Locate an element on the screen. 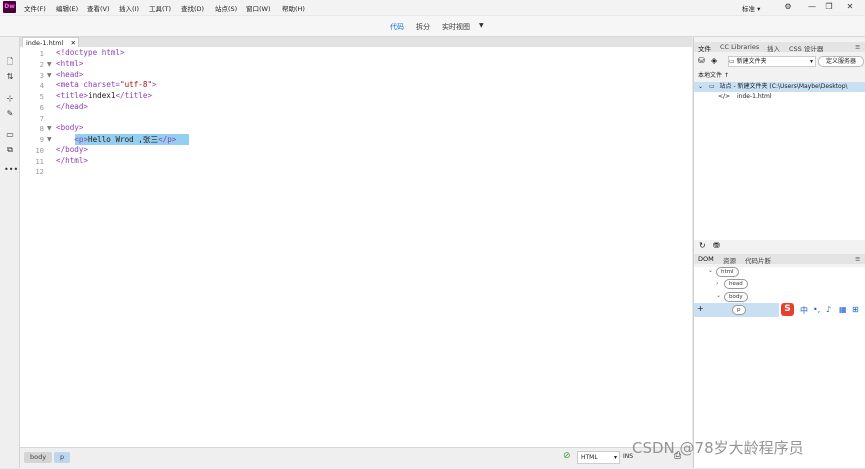 The image size is (865, 469). document-type-label: HTML is located at coordinates (589, 457).